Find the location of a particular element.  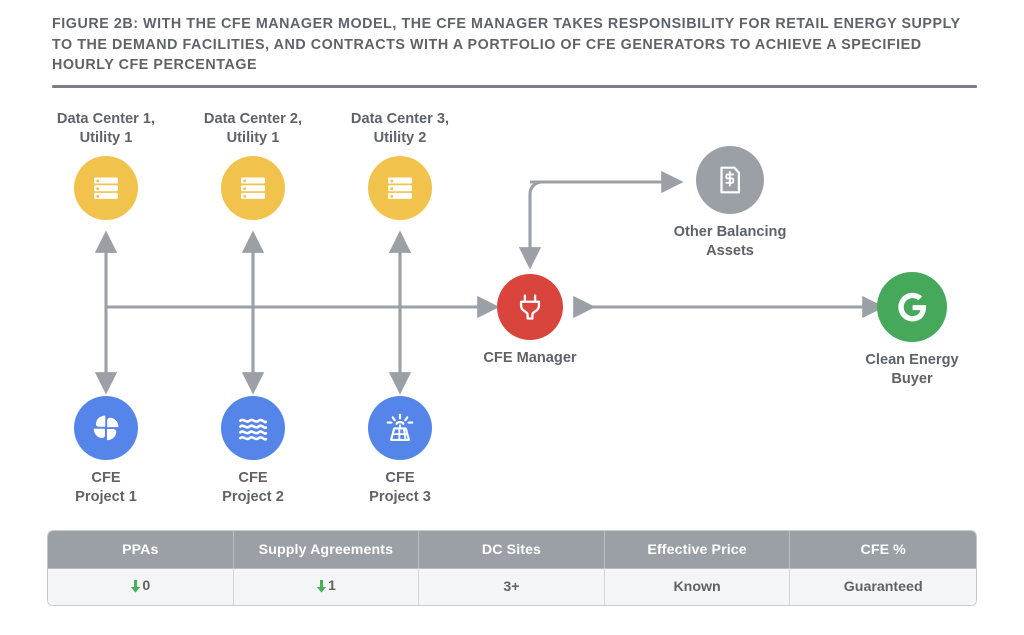

wind-turbine-icon is located at coordinates (106, 428).